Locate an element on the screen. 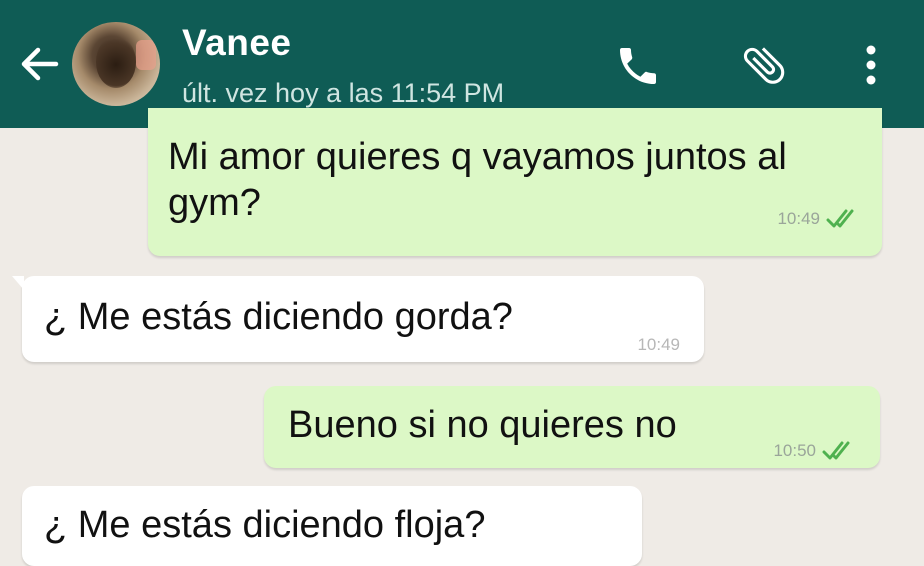  message-text-line: gym? is located at coordinates (214, 203).